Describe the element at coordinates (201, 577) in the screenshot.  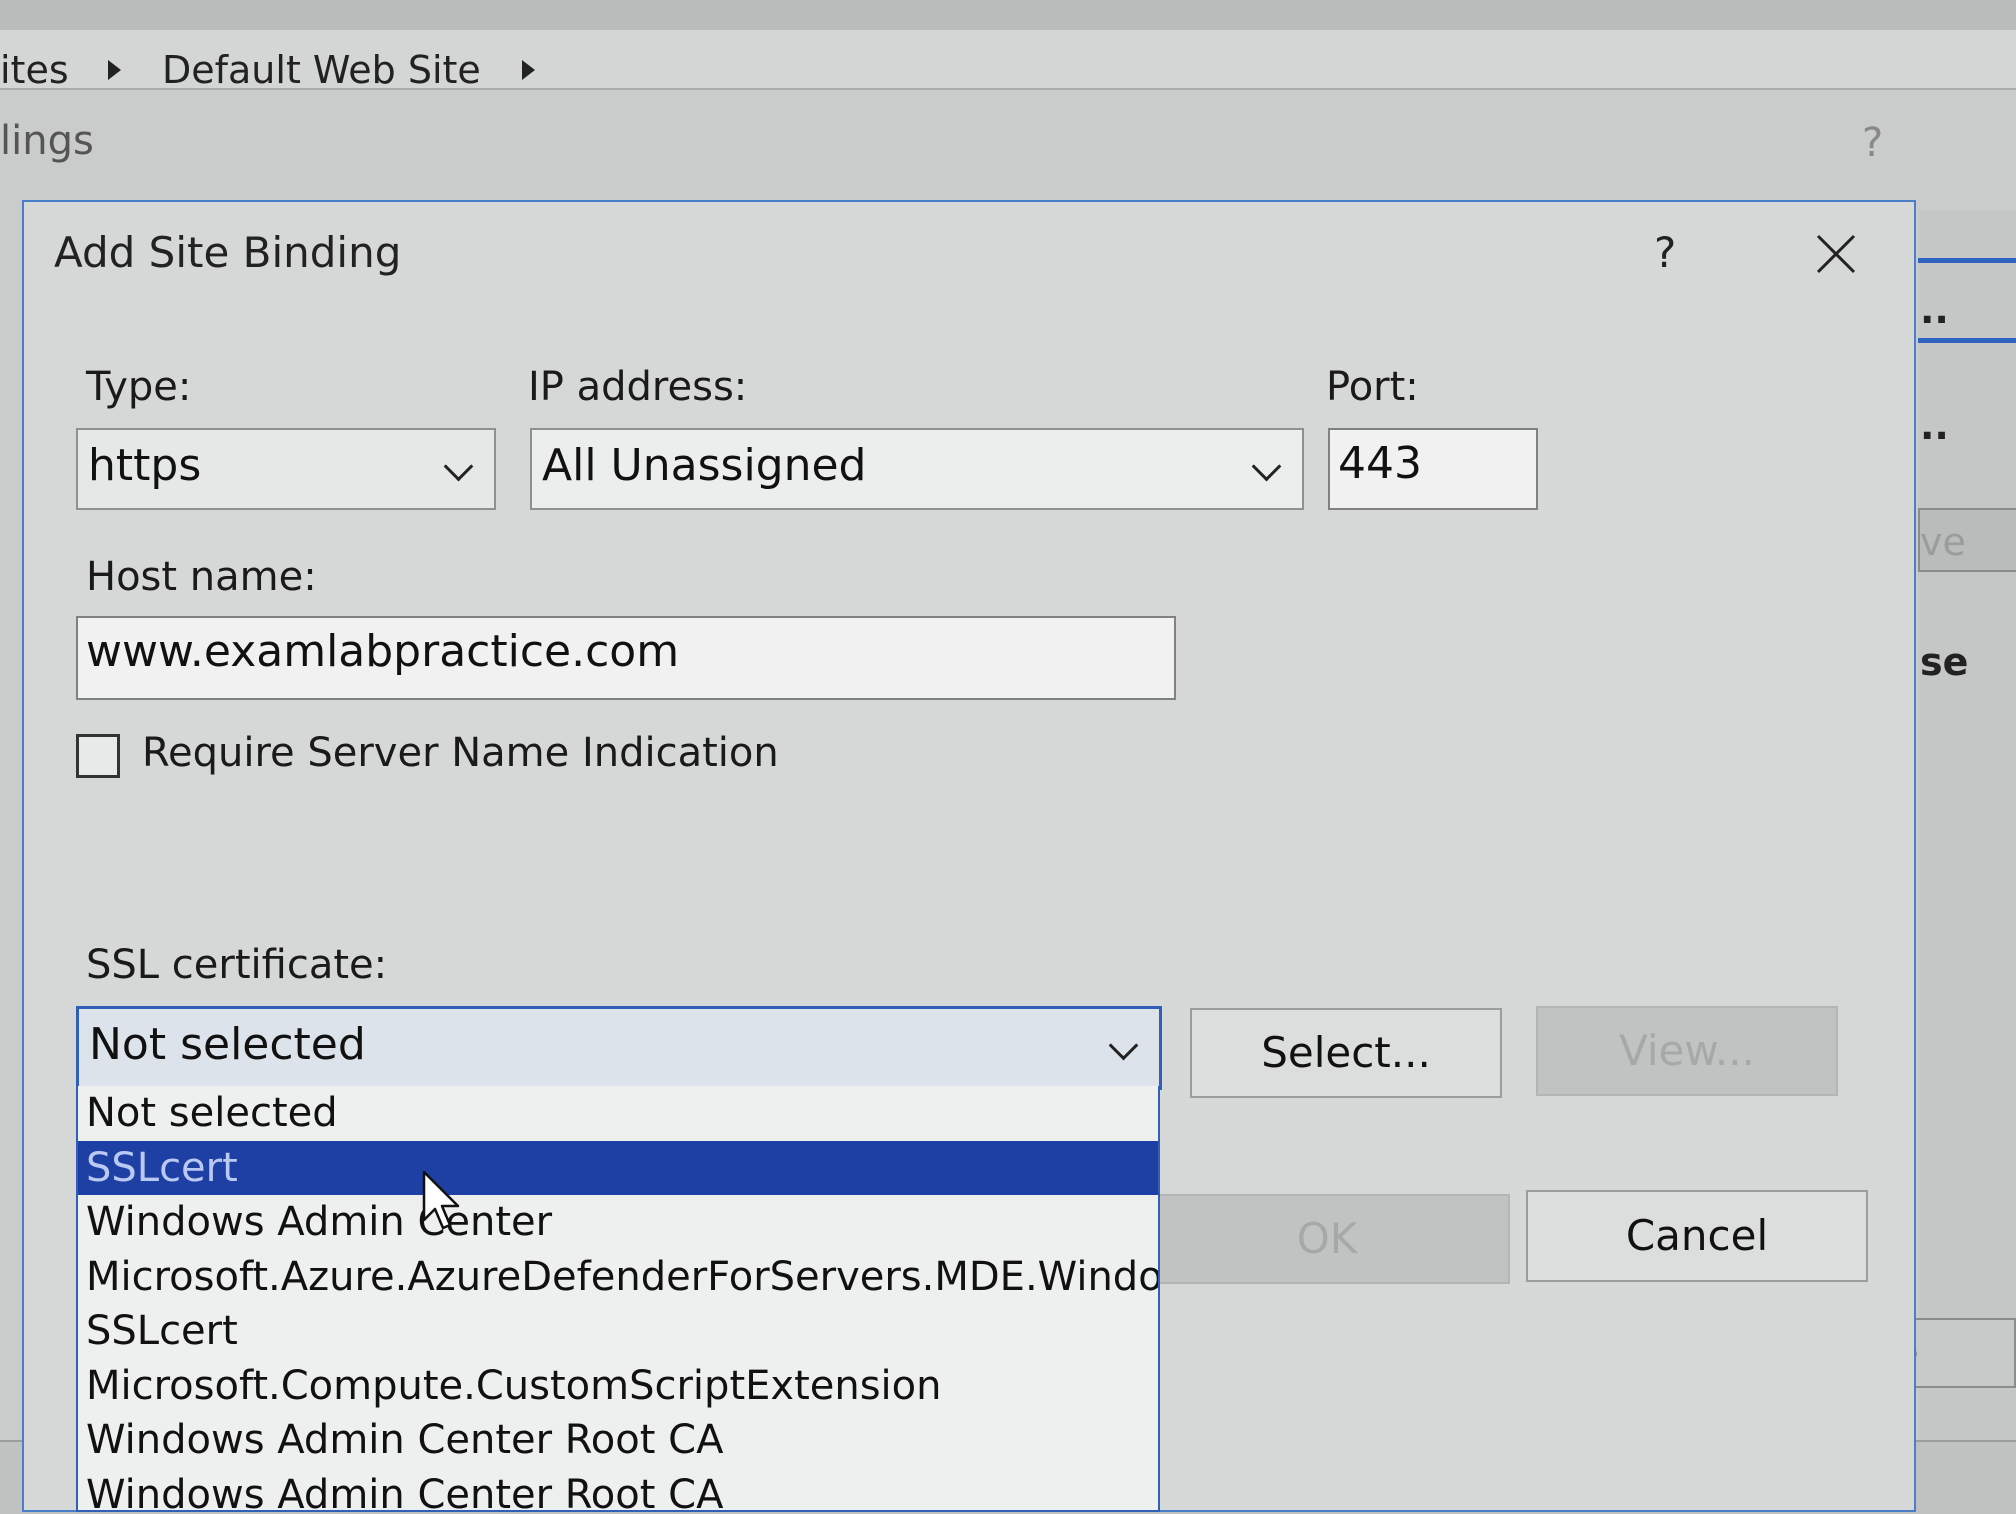
I see `host-name-label: Host name:` at that location.